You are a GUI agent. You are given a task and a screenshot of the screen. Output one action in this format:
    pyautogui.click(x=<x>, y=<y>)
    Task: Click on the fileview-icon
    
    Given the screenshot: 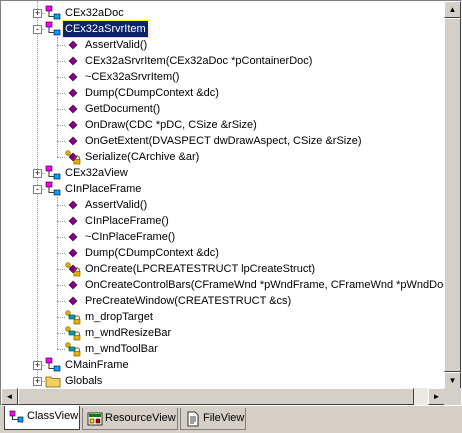 What is the action you would take?
    pyautogui.click(x=193, y=419)
    